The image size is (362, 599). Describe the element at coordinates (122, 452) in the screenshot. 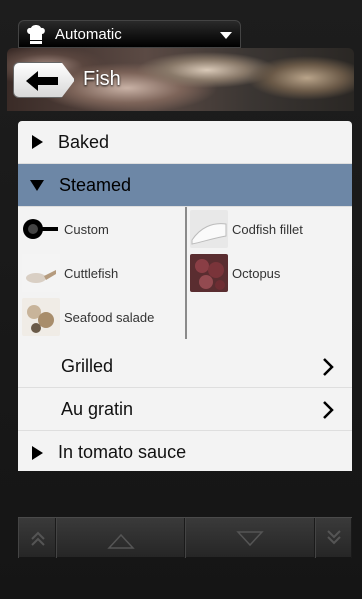

I see `category-label: In tomato sauce` at that location.